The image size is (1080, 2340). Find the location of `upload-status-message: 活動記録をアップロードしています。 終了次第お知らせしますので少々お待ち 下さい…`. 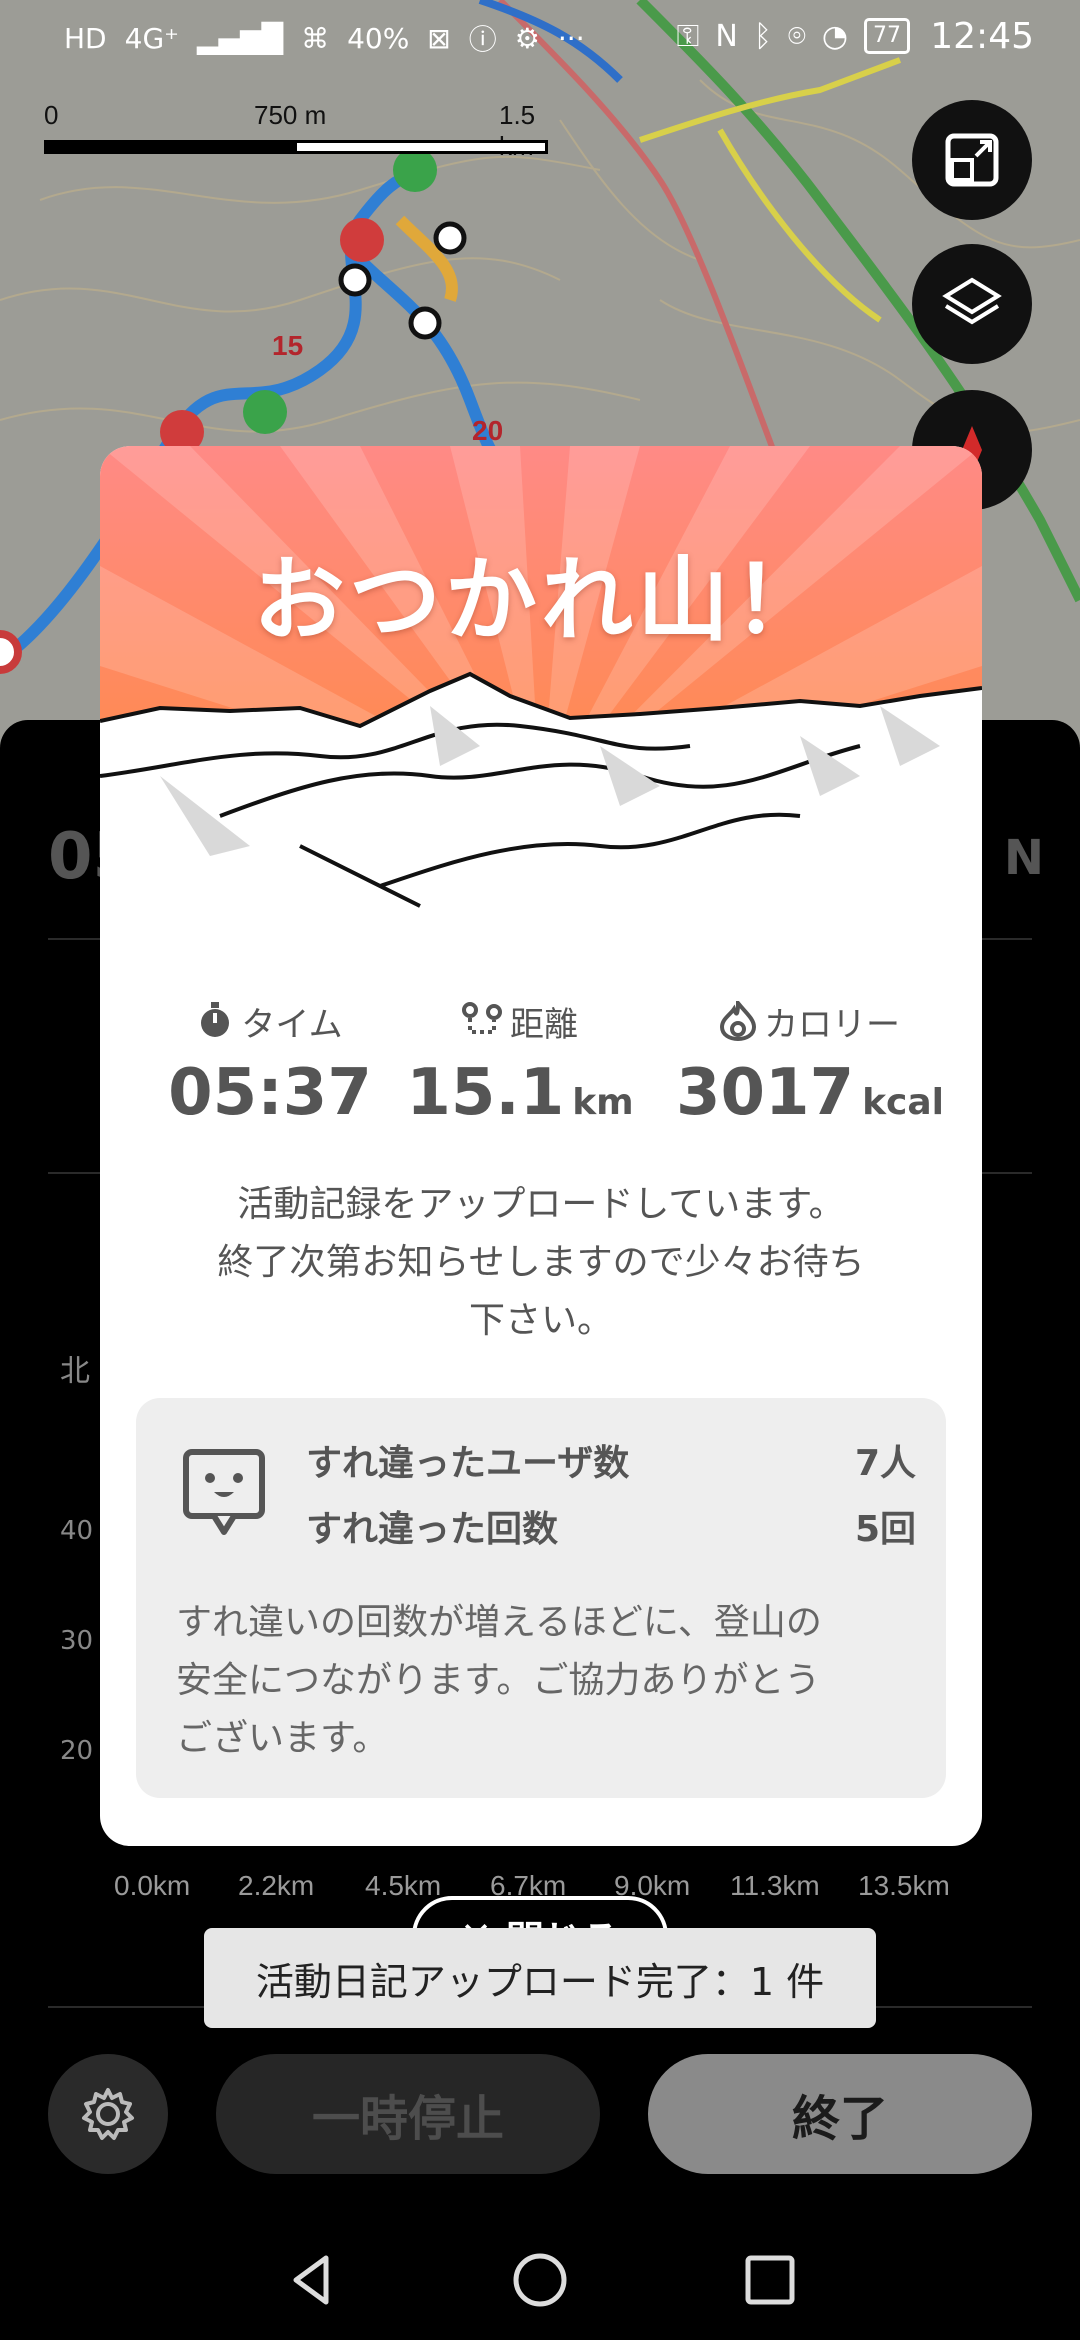

upload-status-message: 活動記録をアップロードしています。 終了次第お知らせしますので少々お待ち 下さい… is located at coordinates (541, 1263).